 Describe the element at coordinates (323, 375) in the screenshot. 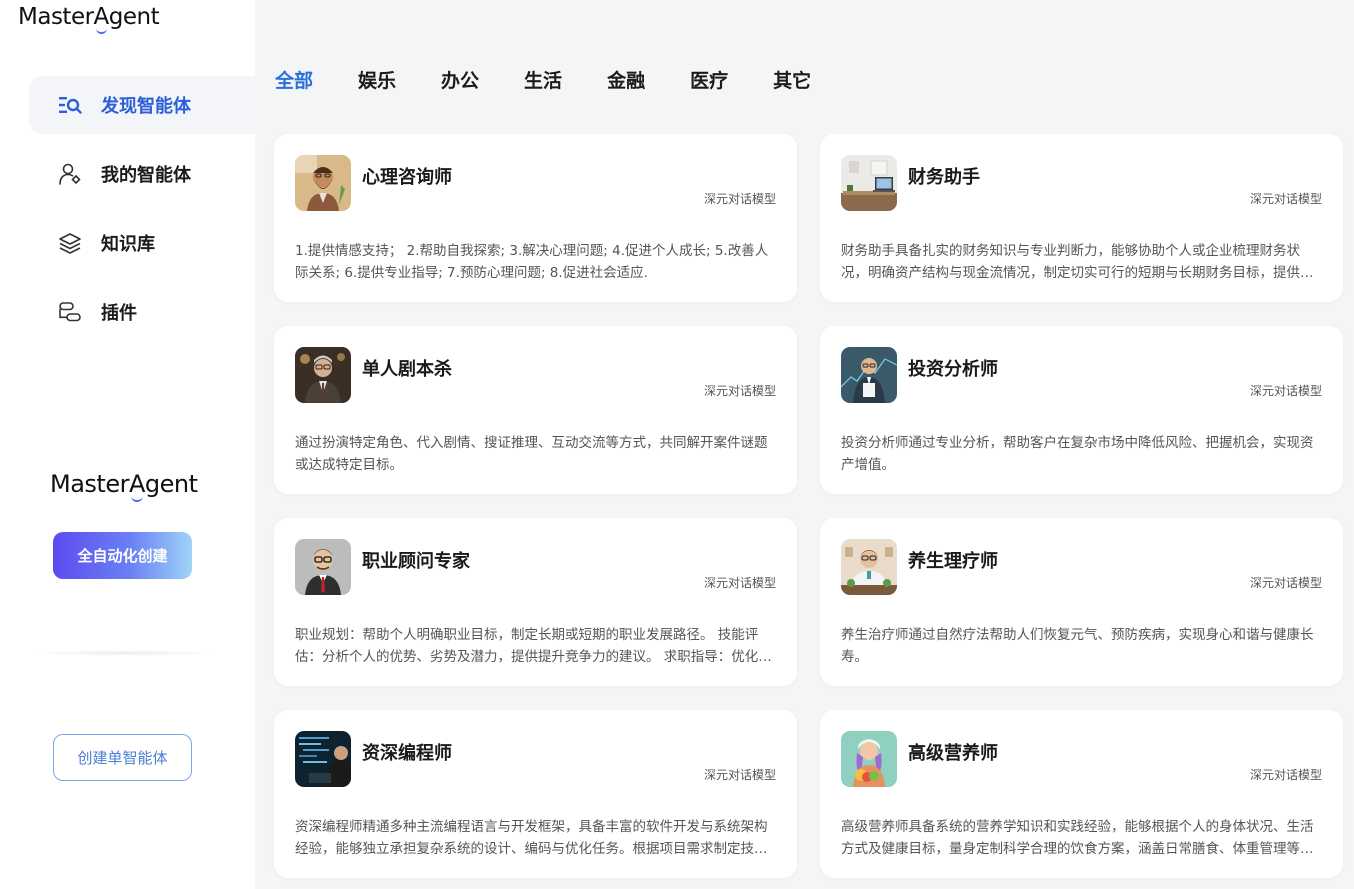

I see `agent-avatar-detective-icon` at that location.